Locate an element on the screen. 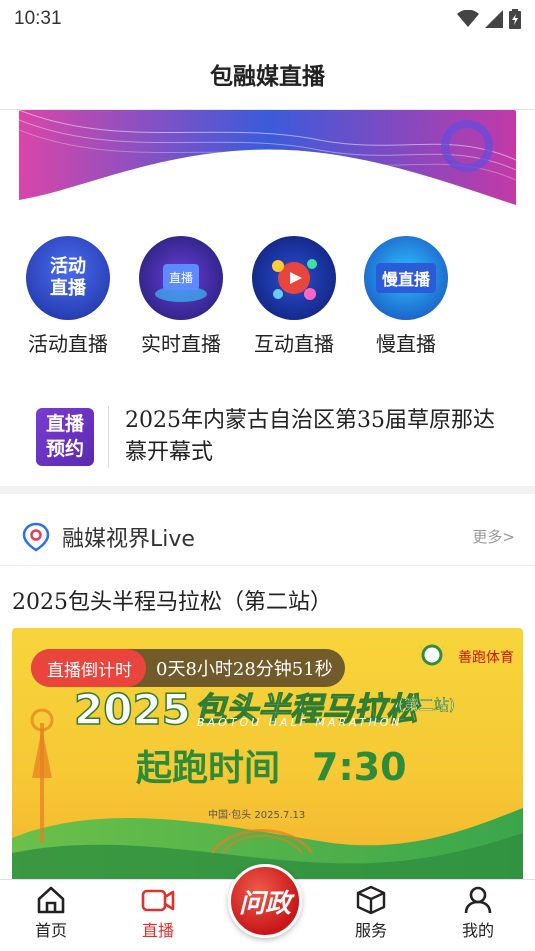  tab-label: 服务 is located at coordinates (370, 930).